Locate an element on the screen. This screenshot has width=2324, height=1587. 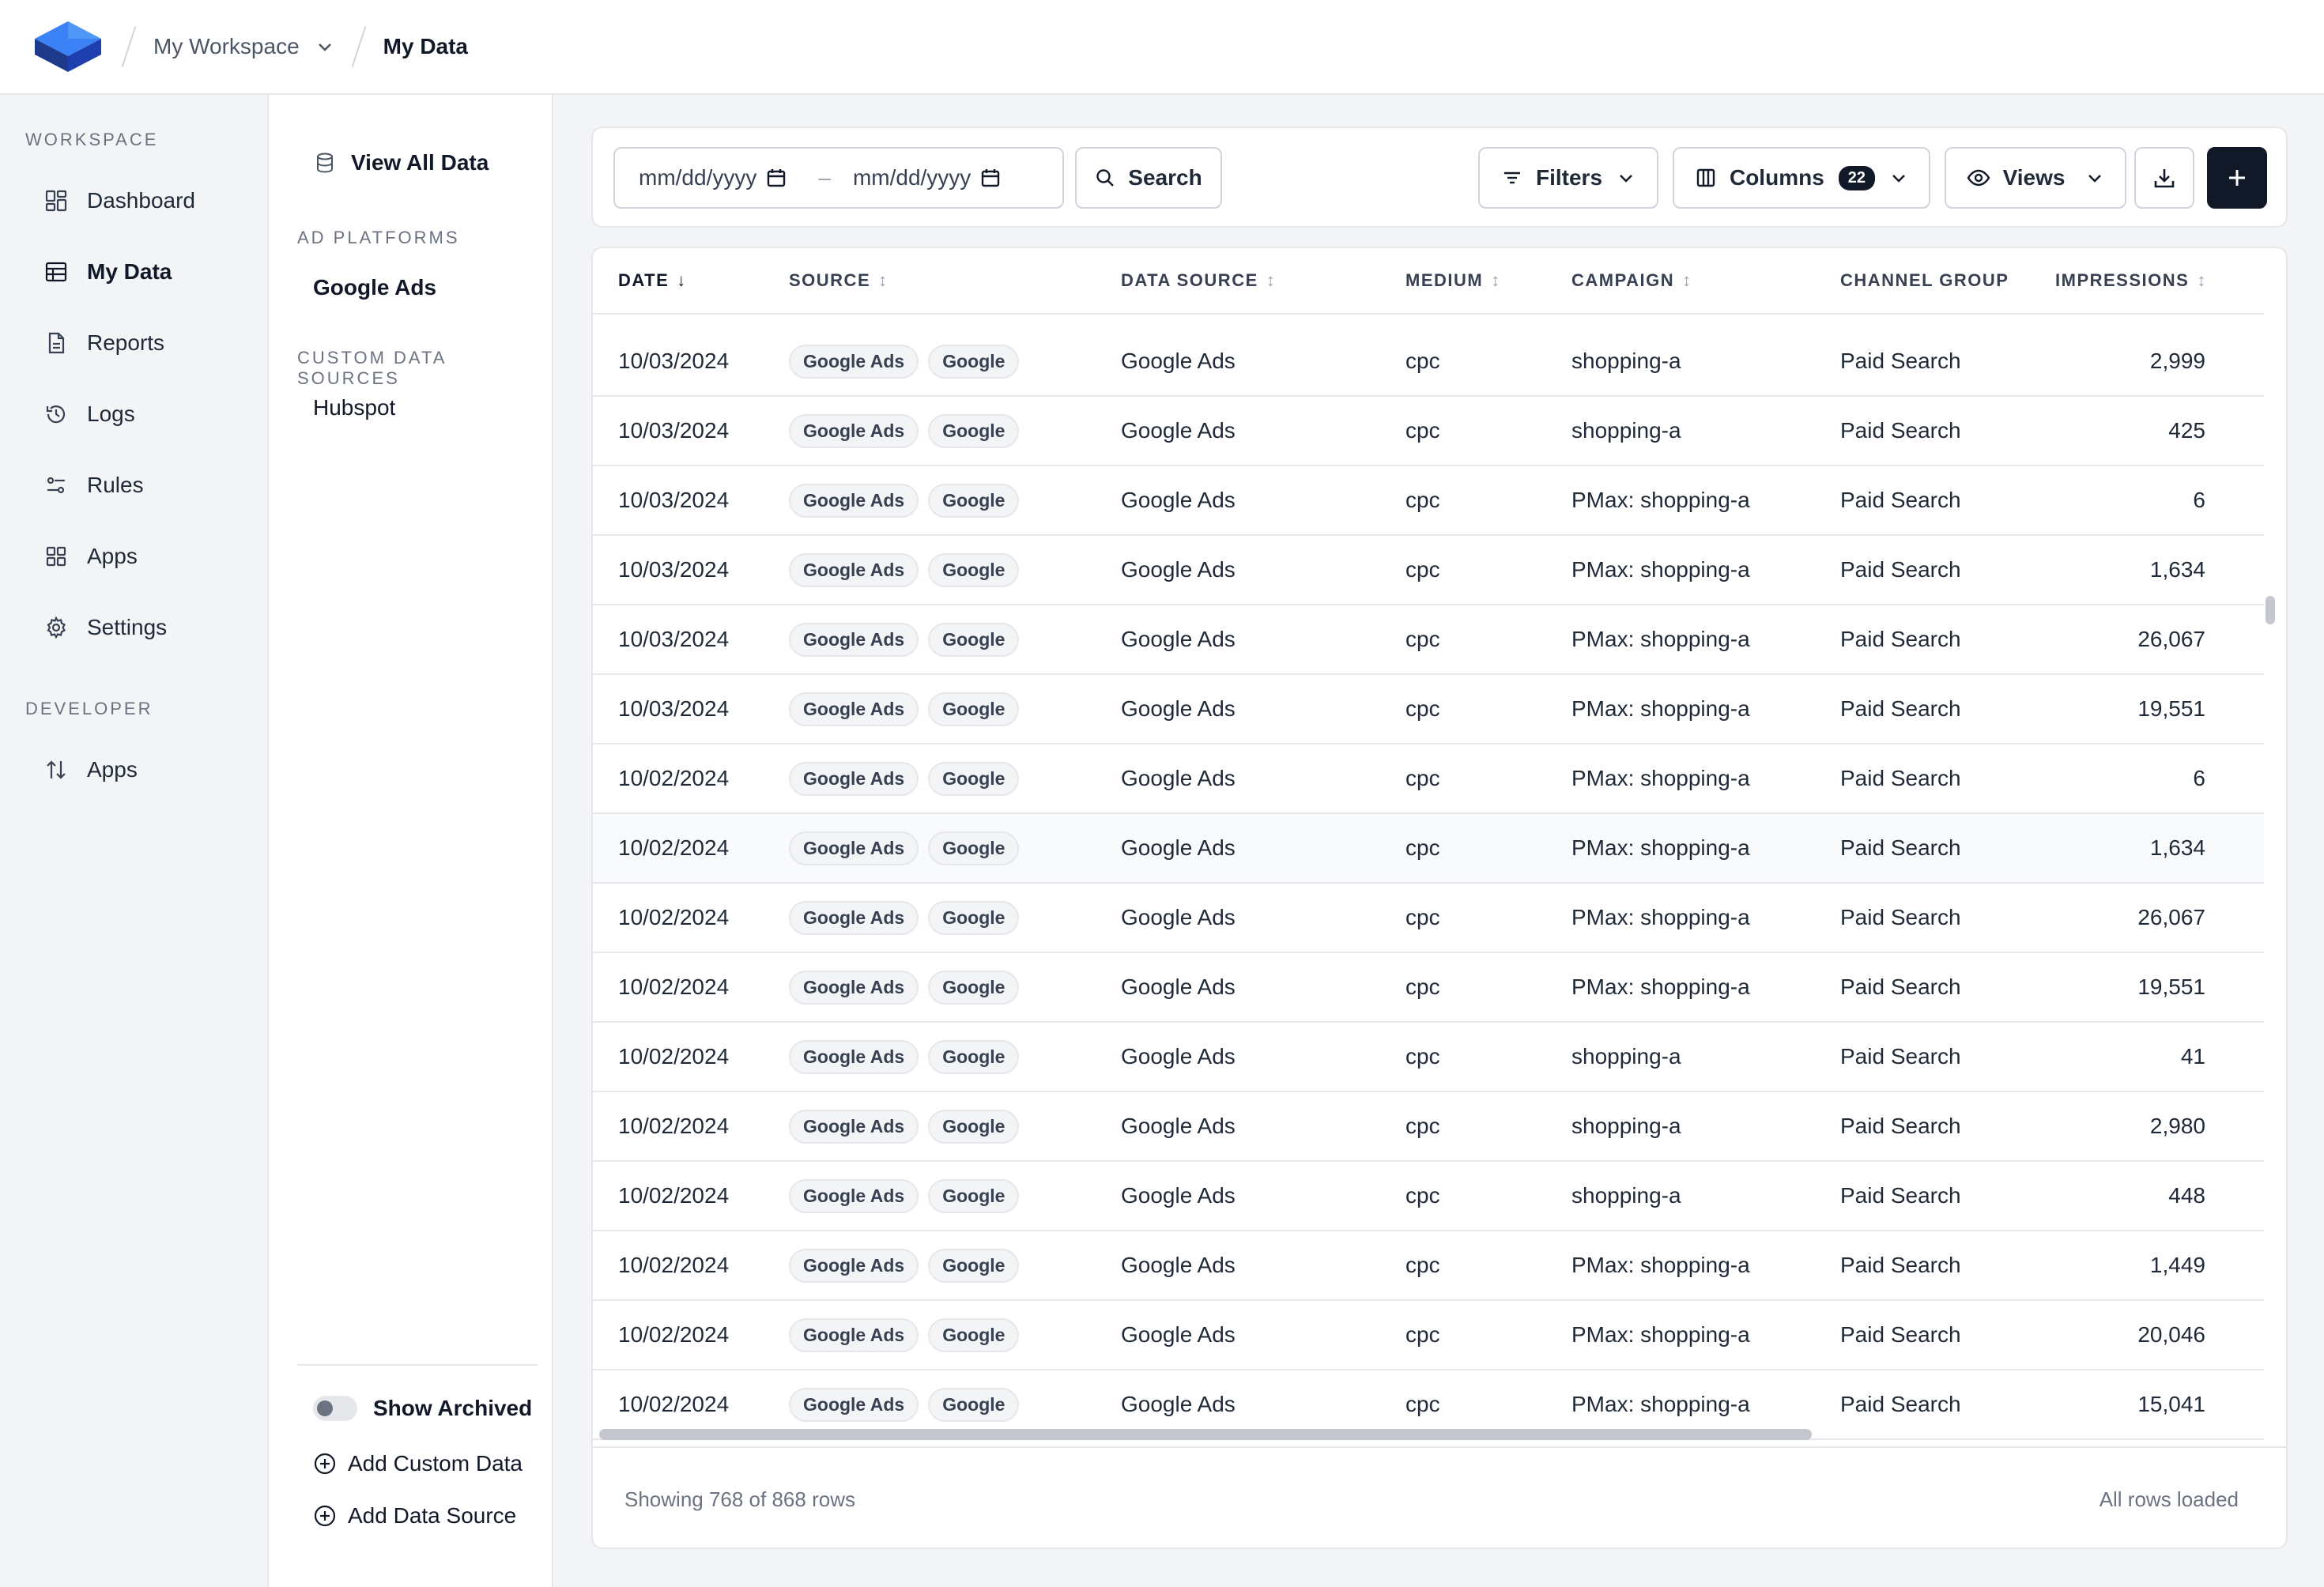
sidebar-item-label: Apps is located at coordinates (112, 556).